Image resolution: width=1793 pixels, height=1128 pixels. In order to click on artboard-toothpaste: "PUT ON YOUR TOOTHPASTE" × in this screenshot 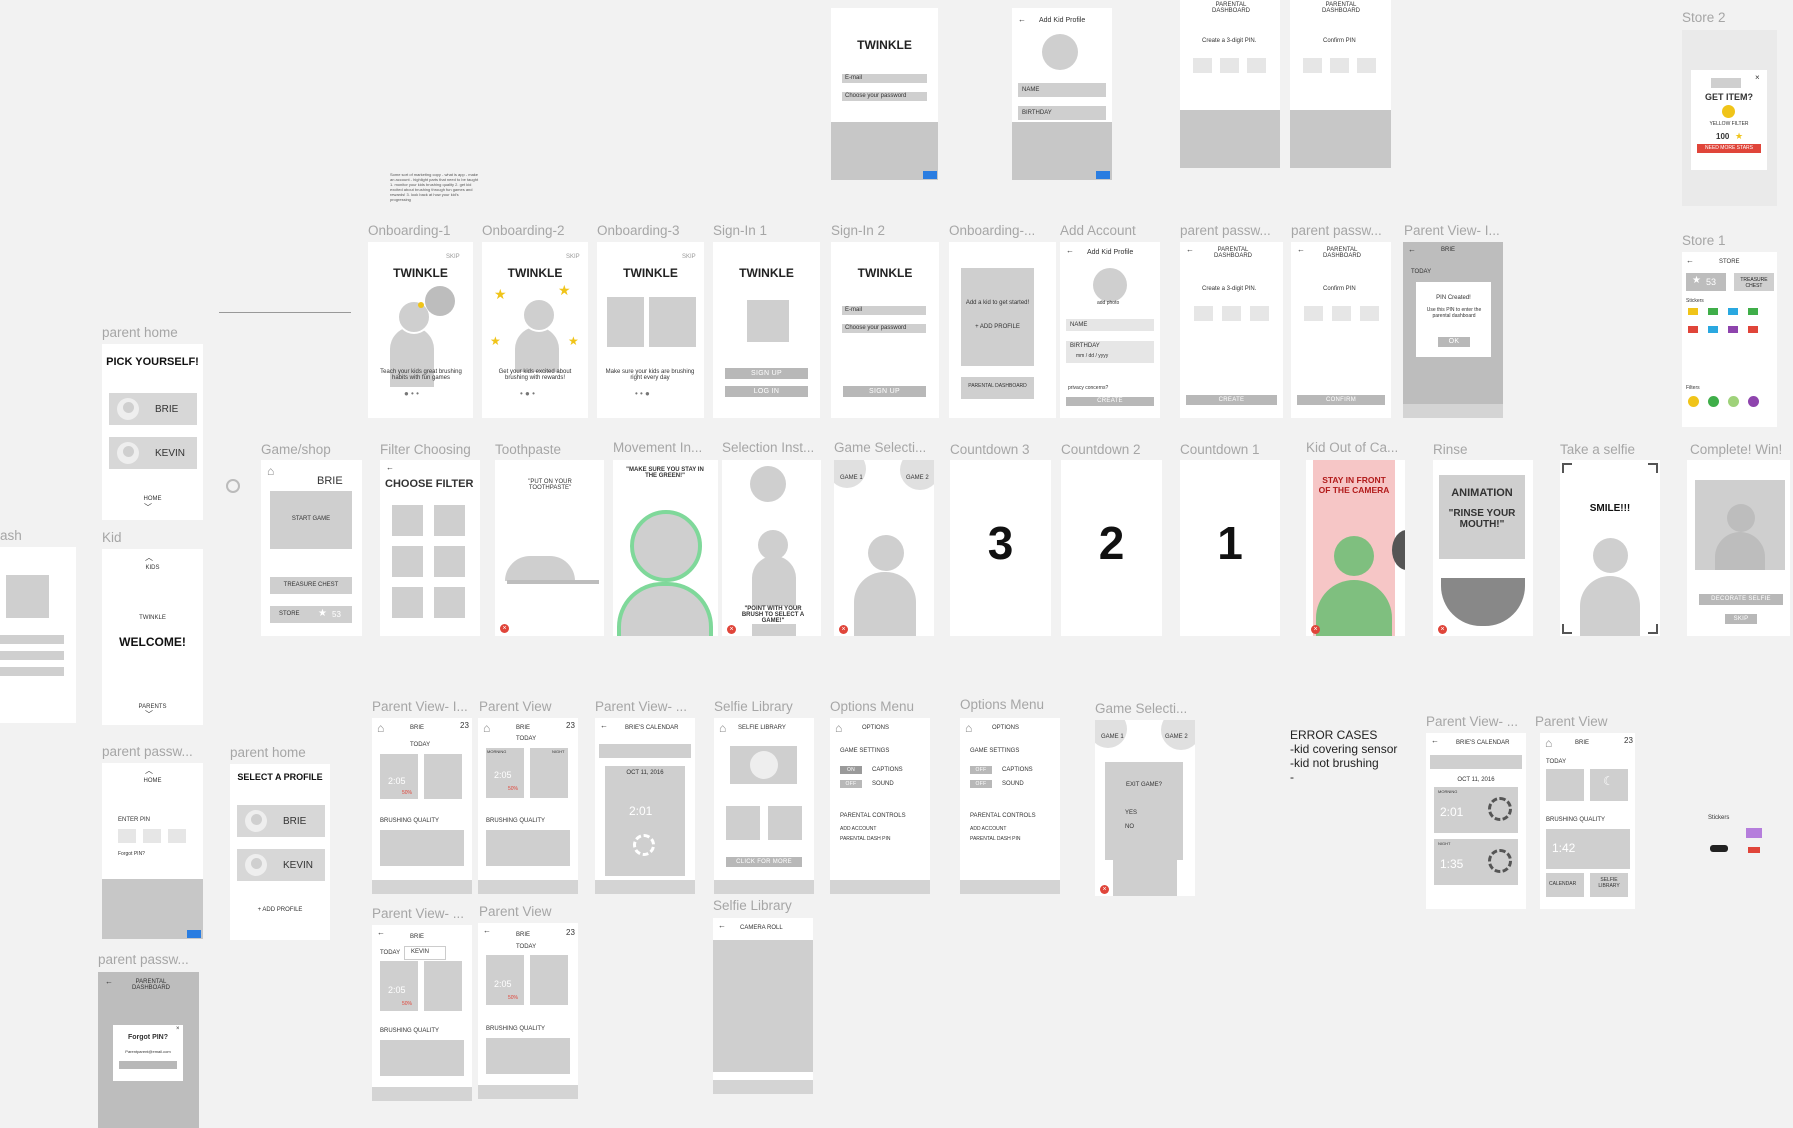, I will do `click(549, 548)`.